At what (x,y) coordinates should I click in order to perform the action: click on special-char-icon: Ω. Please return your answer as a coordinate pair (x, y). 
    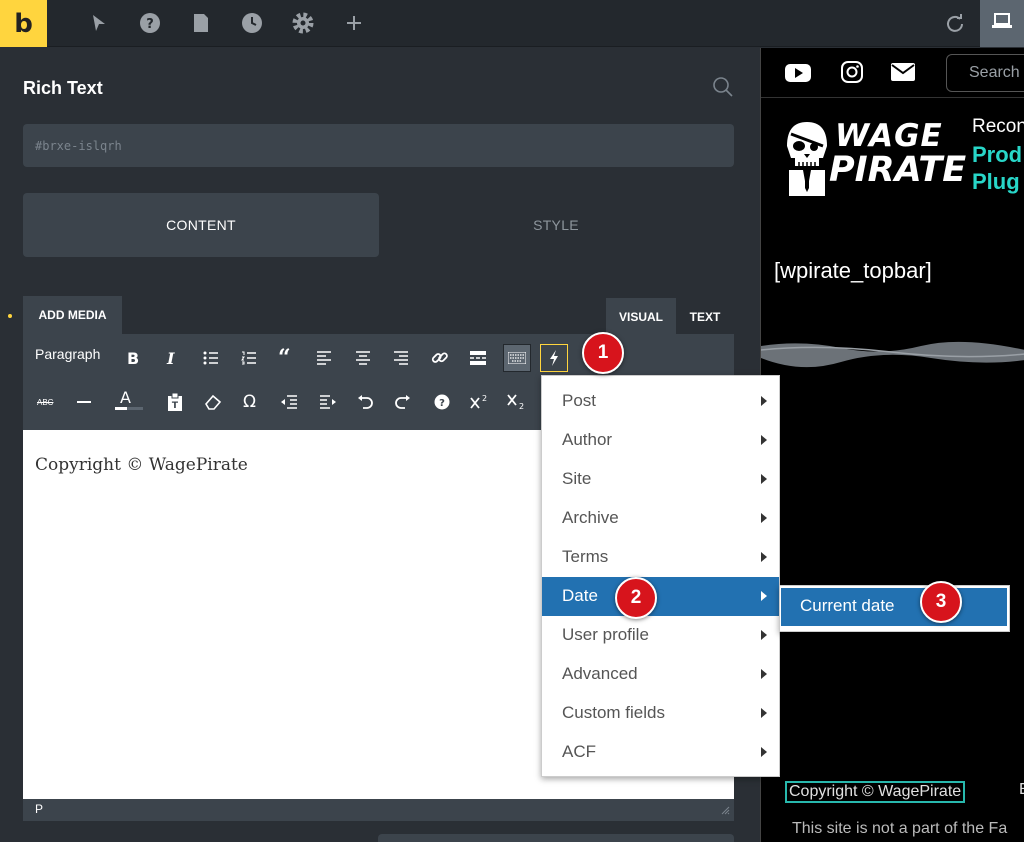
    Looking at the image, I should click on (249, 402).